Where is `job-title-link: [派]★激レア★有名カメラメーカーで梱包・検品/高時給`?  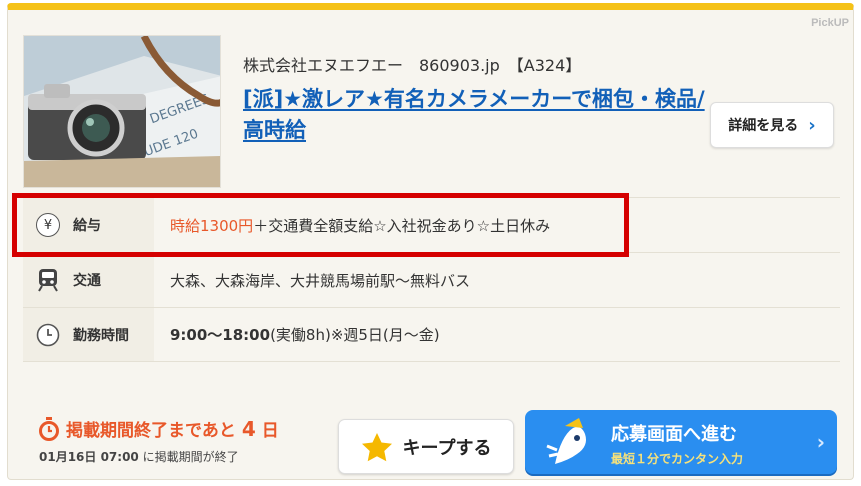 job-title-link: [派]★激レア★有名カメラメーカーで梱包・検品/高時給 is located at coordinates (475, 115).